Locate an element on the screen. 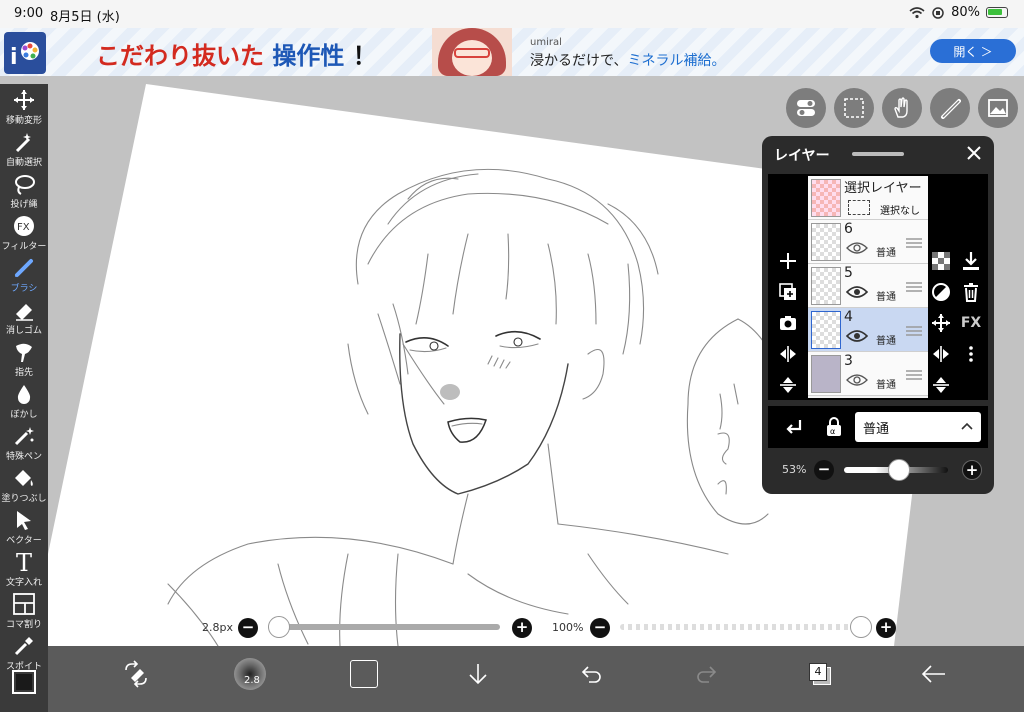 The height and width of the screenshot is (712, 1024). battery-percent: 80% is located at coordinates (965, 12).